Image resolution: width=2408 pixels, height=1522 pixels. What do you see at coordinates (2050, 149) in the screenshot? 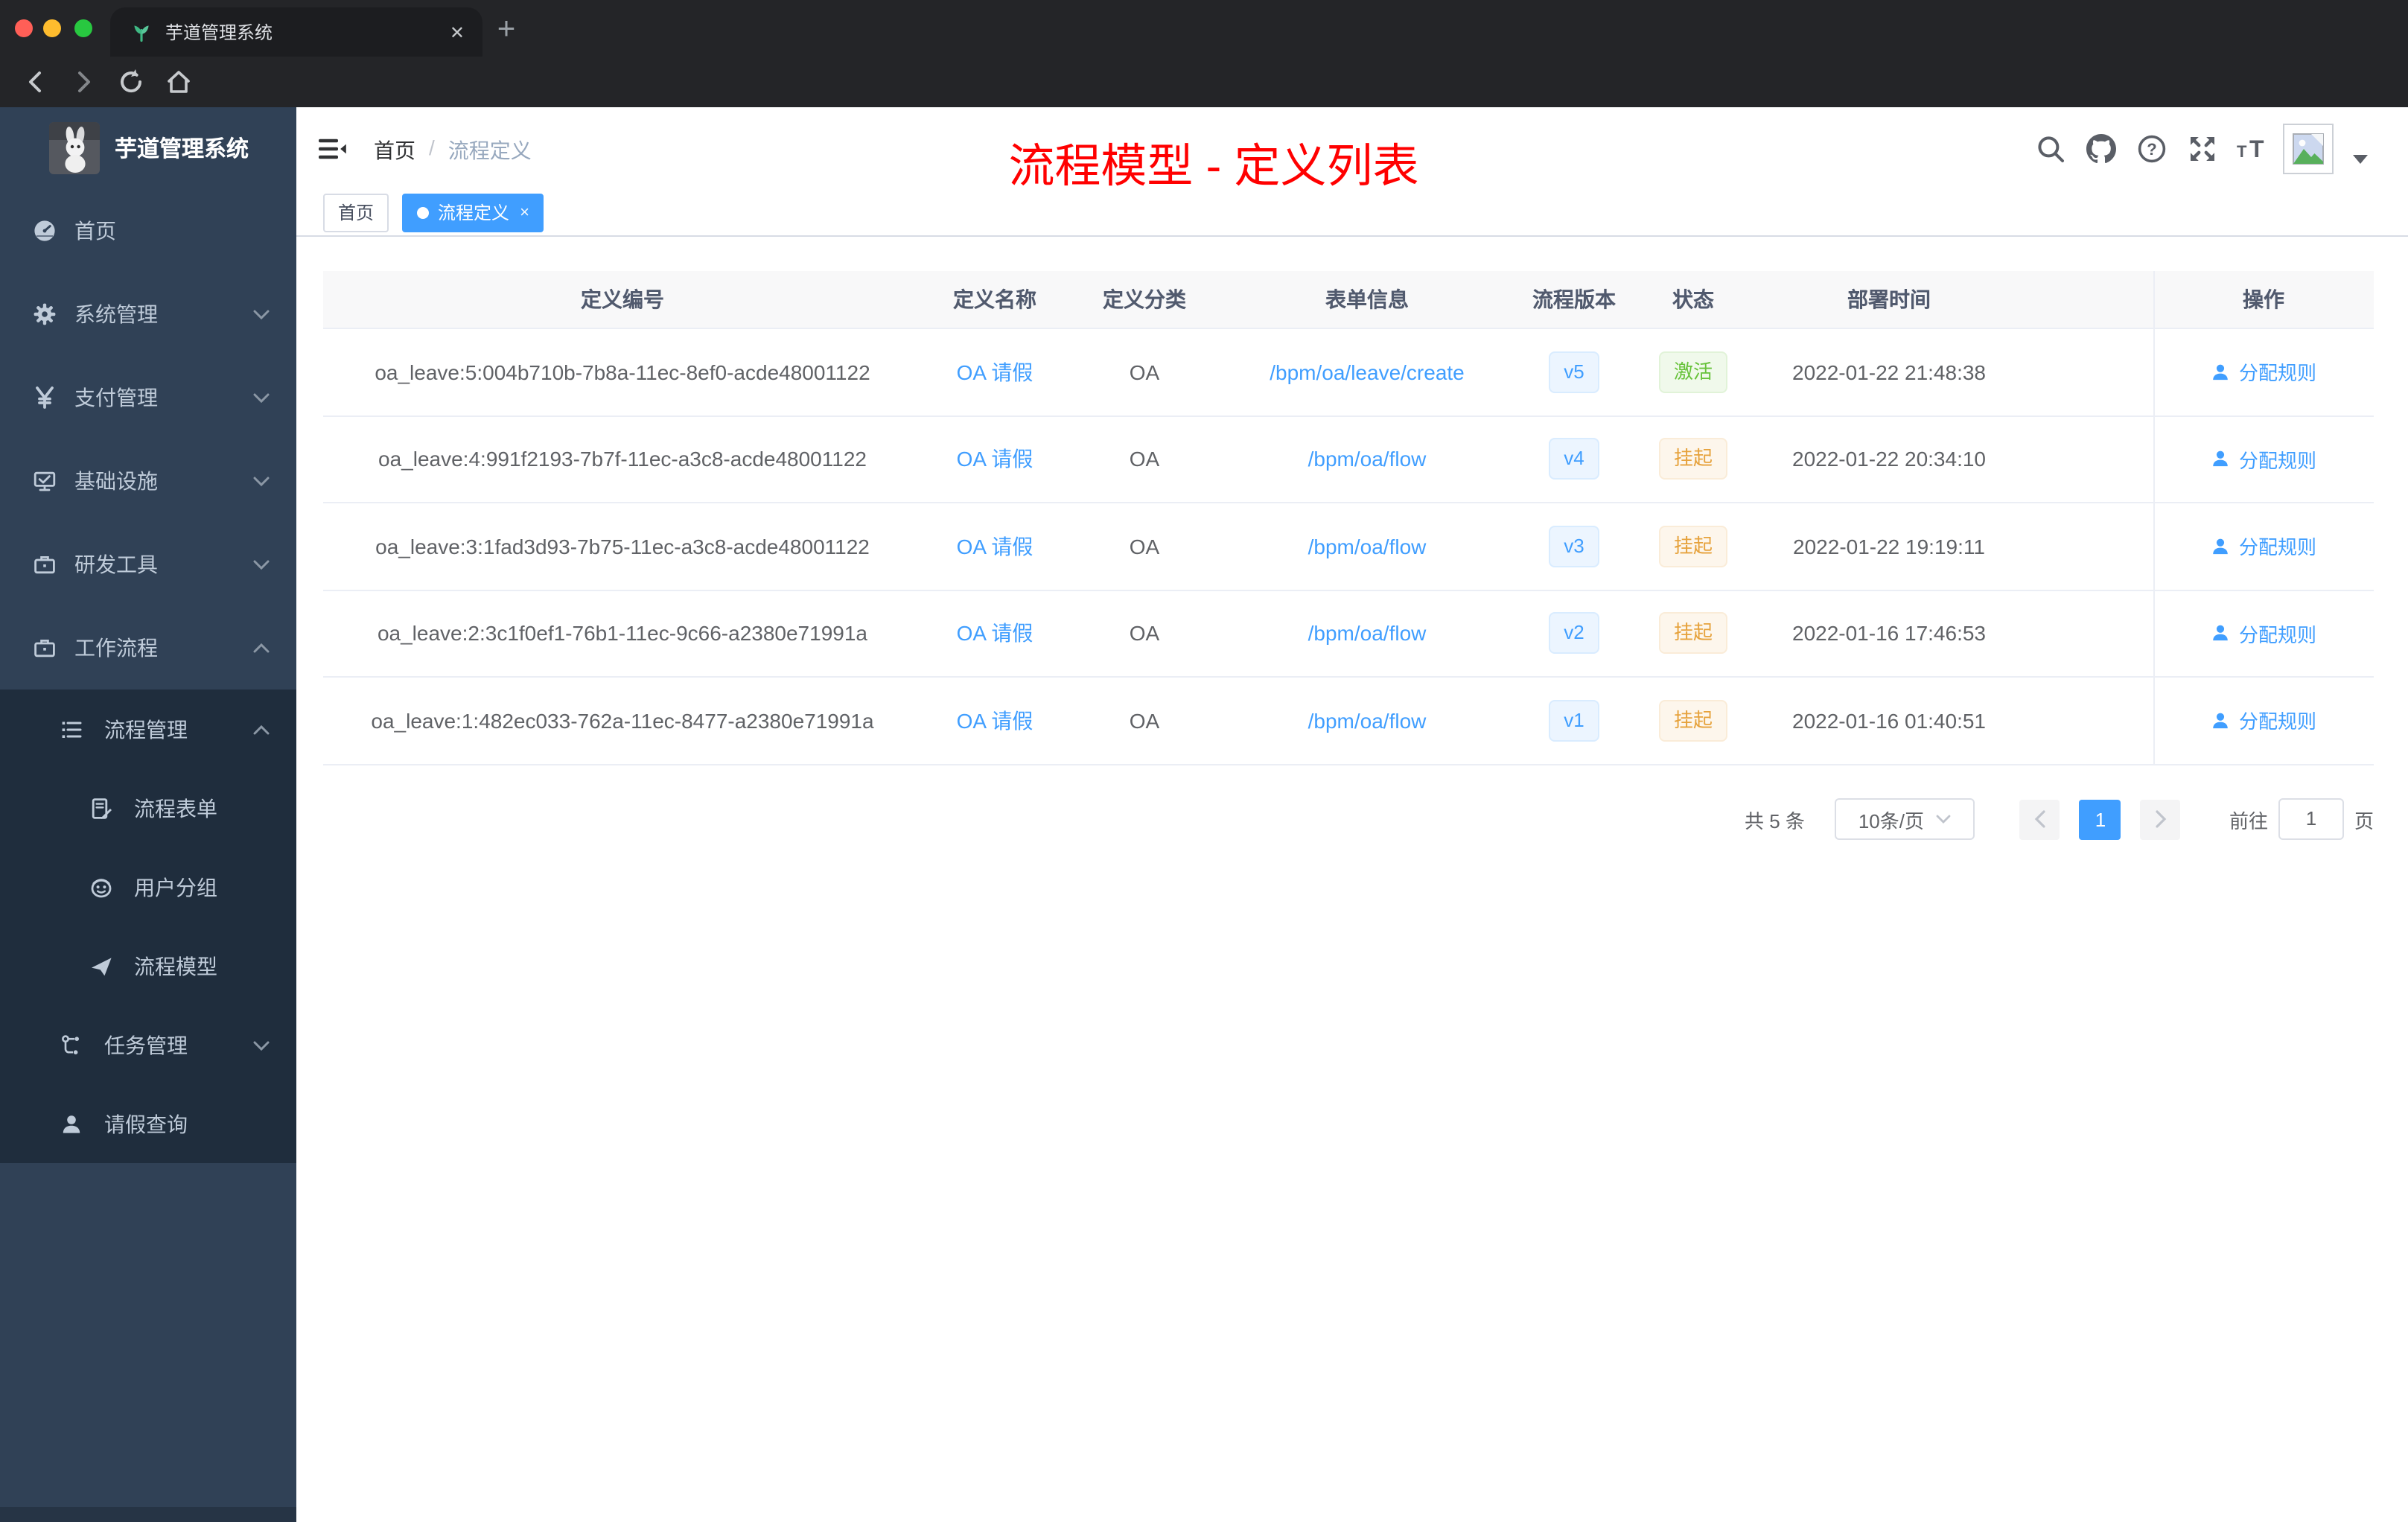
I see `search-icon` at bounding box center [2050, 149].